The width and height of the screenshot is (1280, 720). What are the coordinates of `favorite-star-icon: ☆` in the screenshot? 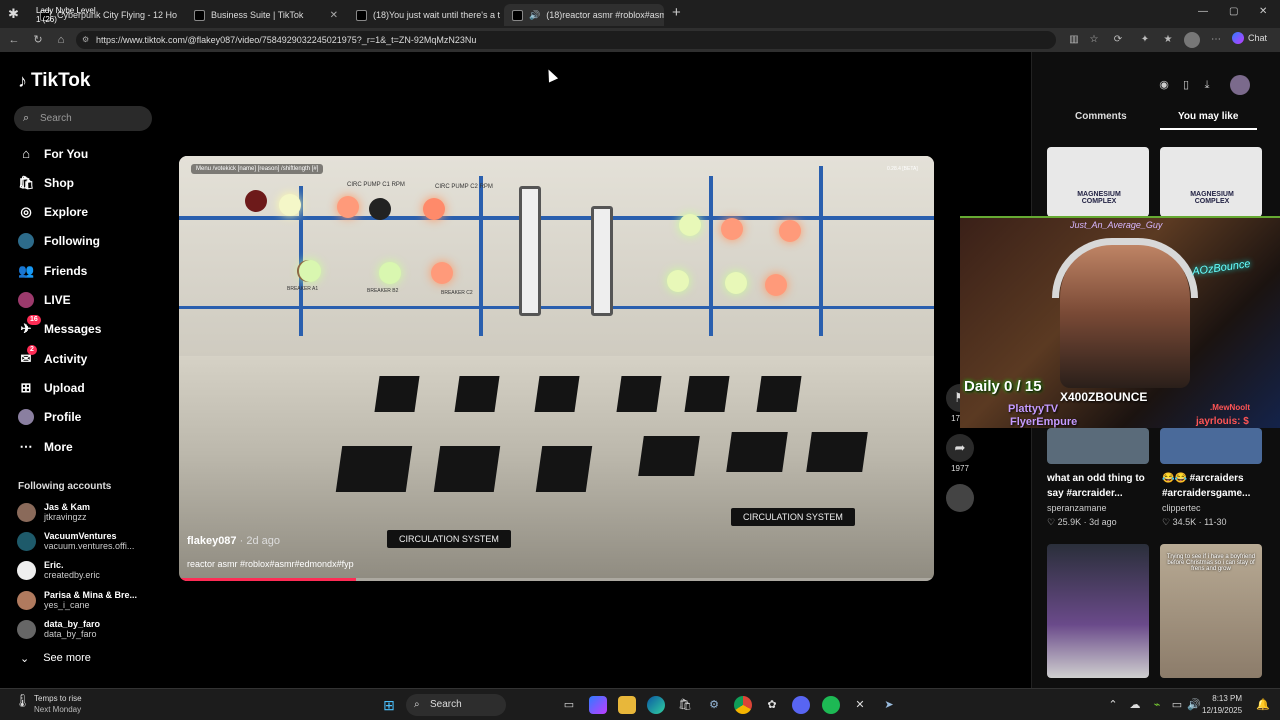 It's located at (1094, 40).